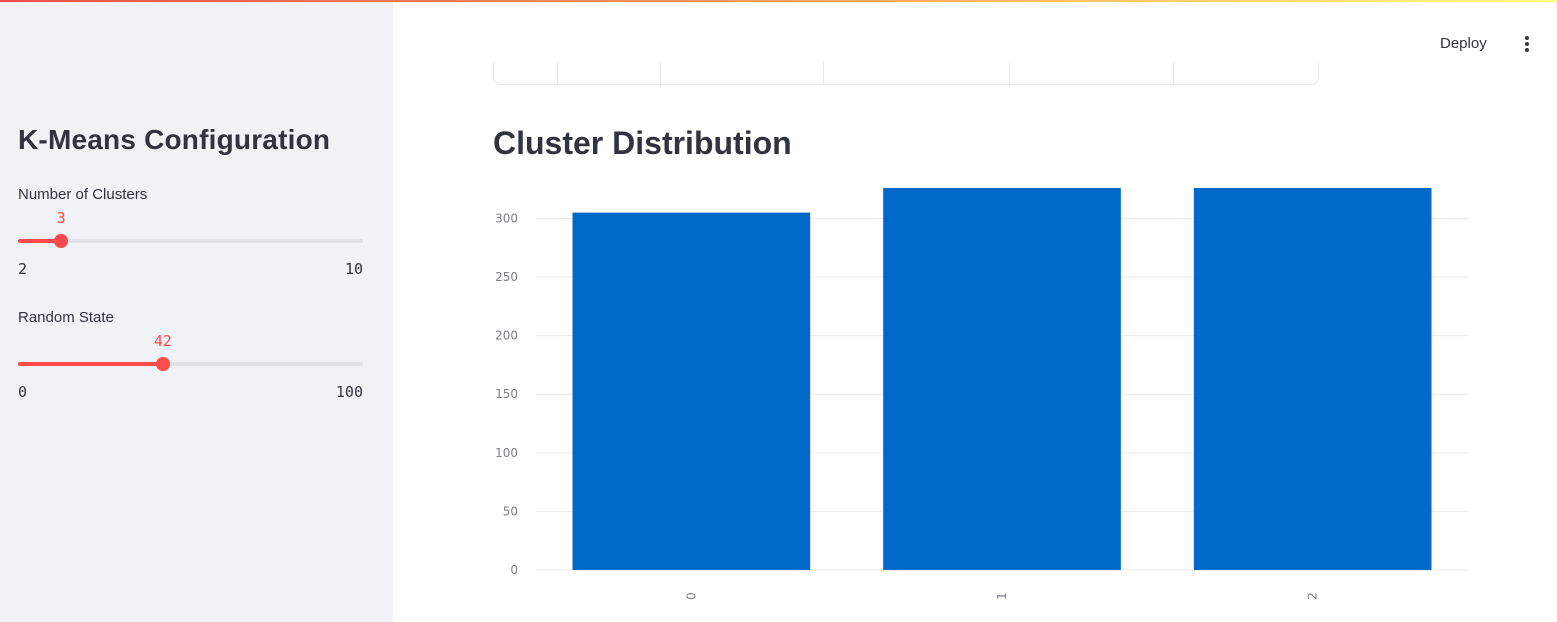  I want to click on clusters-slider-thumb, so click(61, 241).